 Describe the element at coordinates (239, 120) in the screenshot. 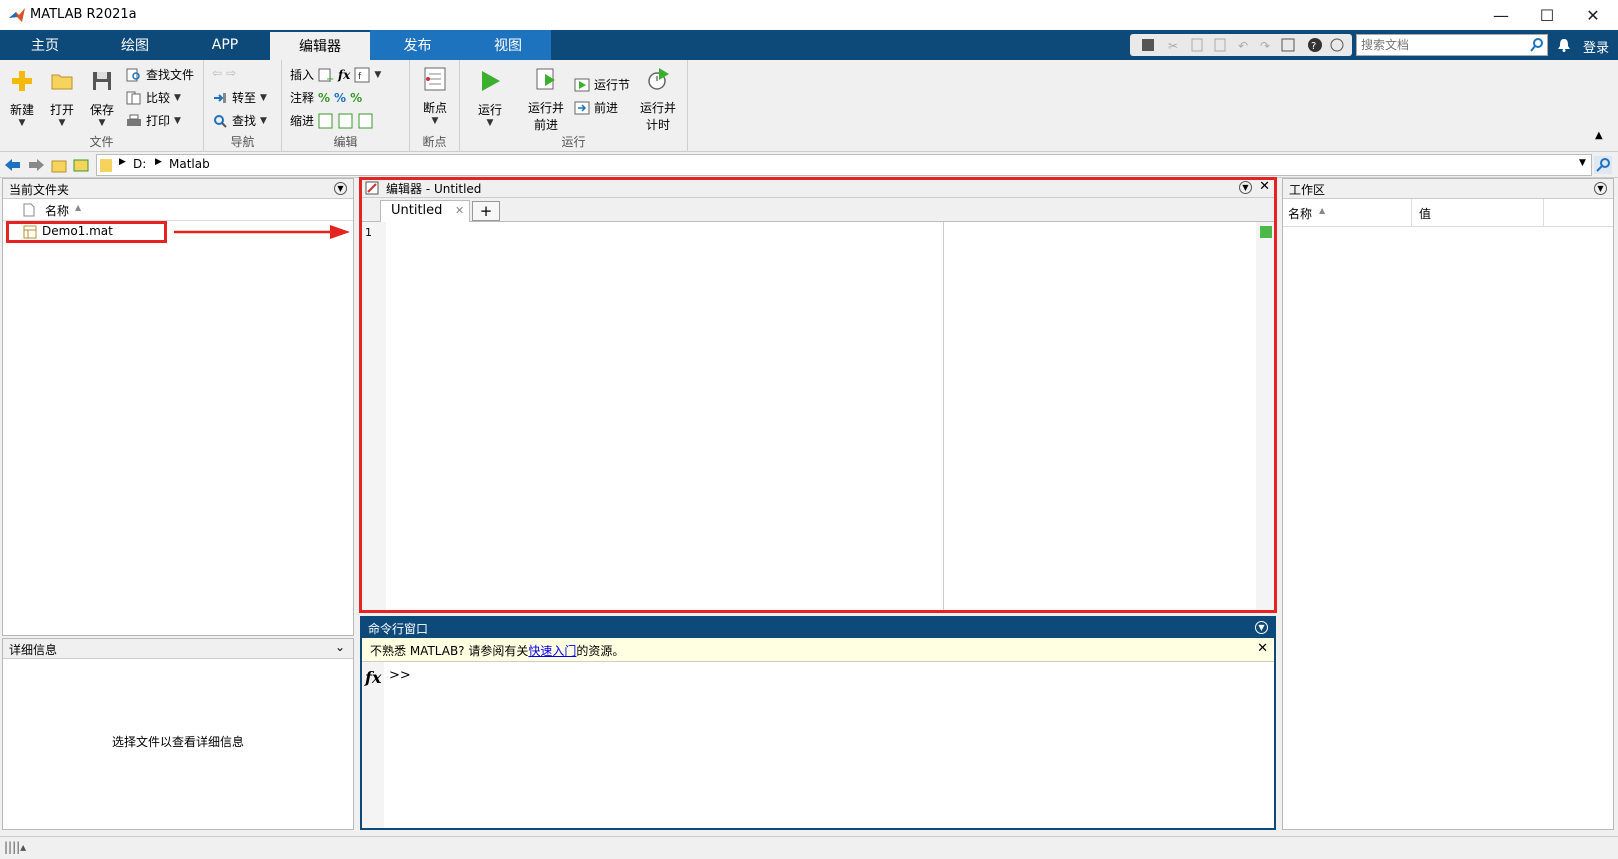

I see `find-button: 查找 ▼` at that location.